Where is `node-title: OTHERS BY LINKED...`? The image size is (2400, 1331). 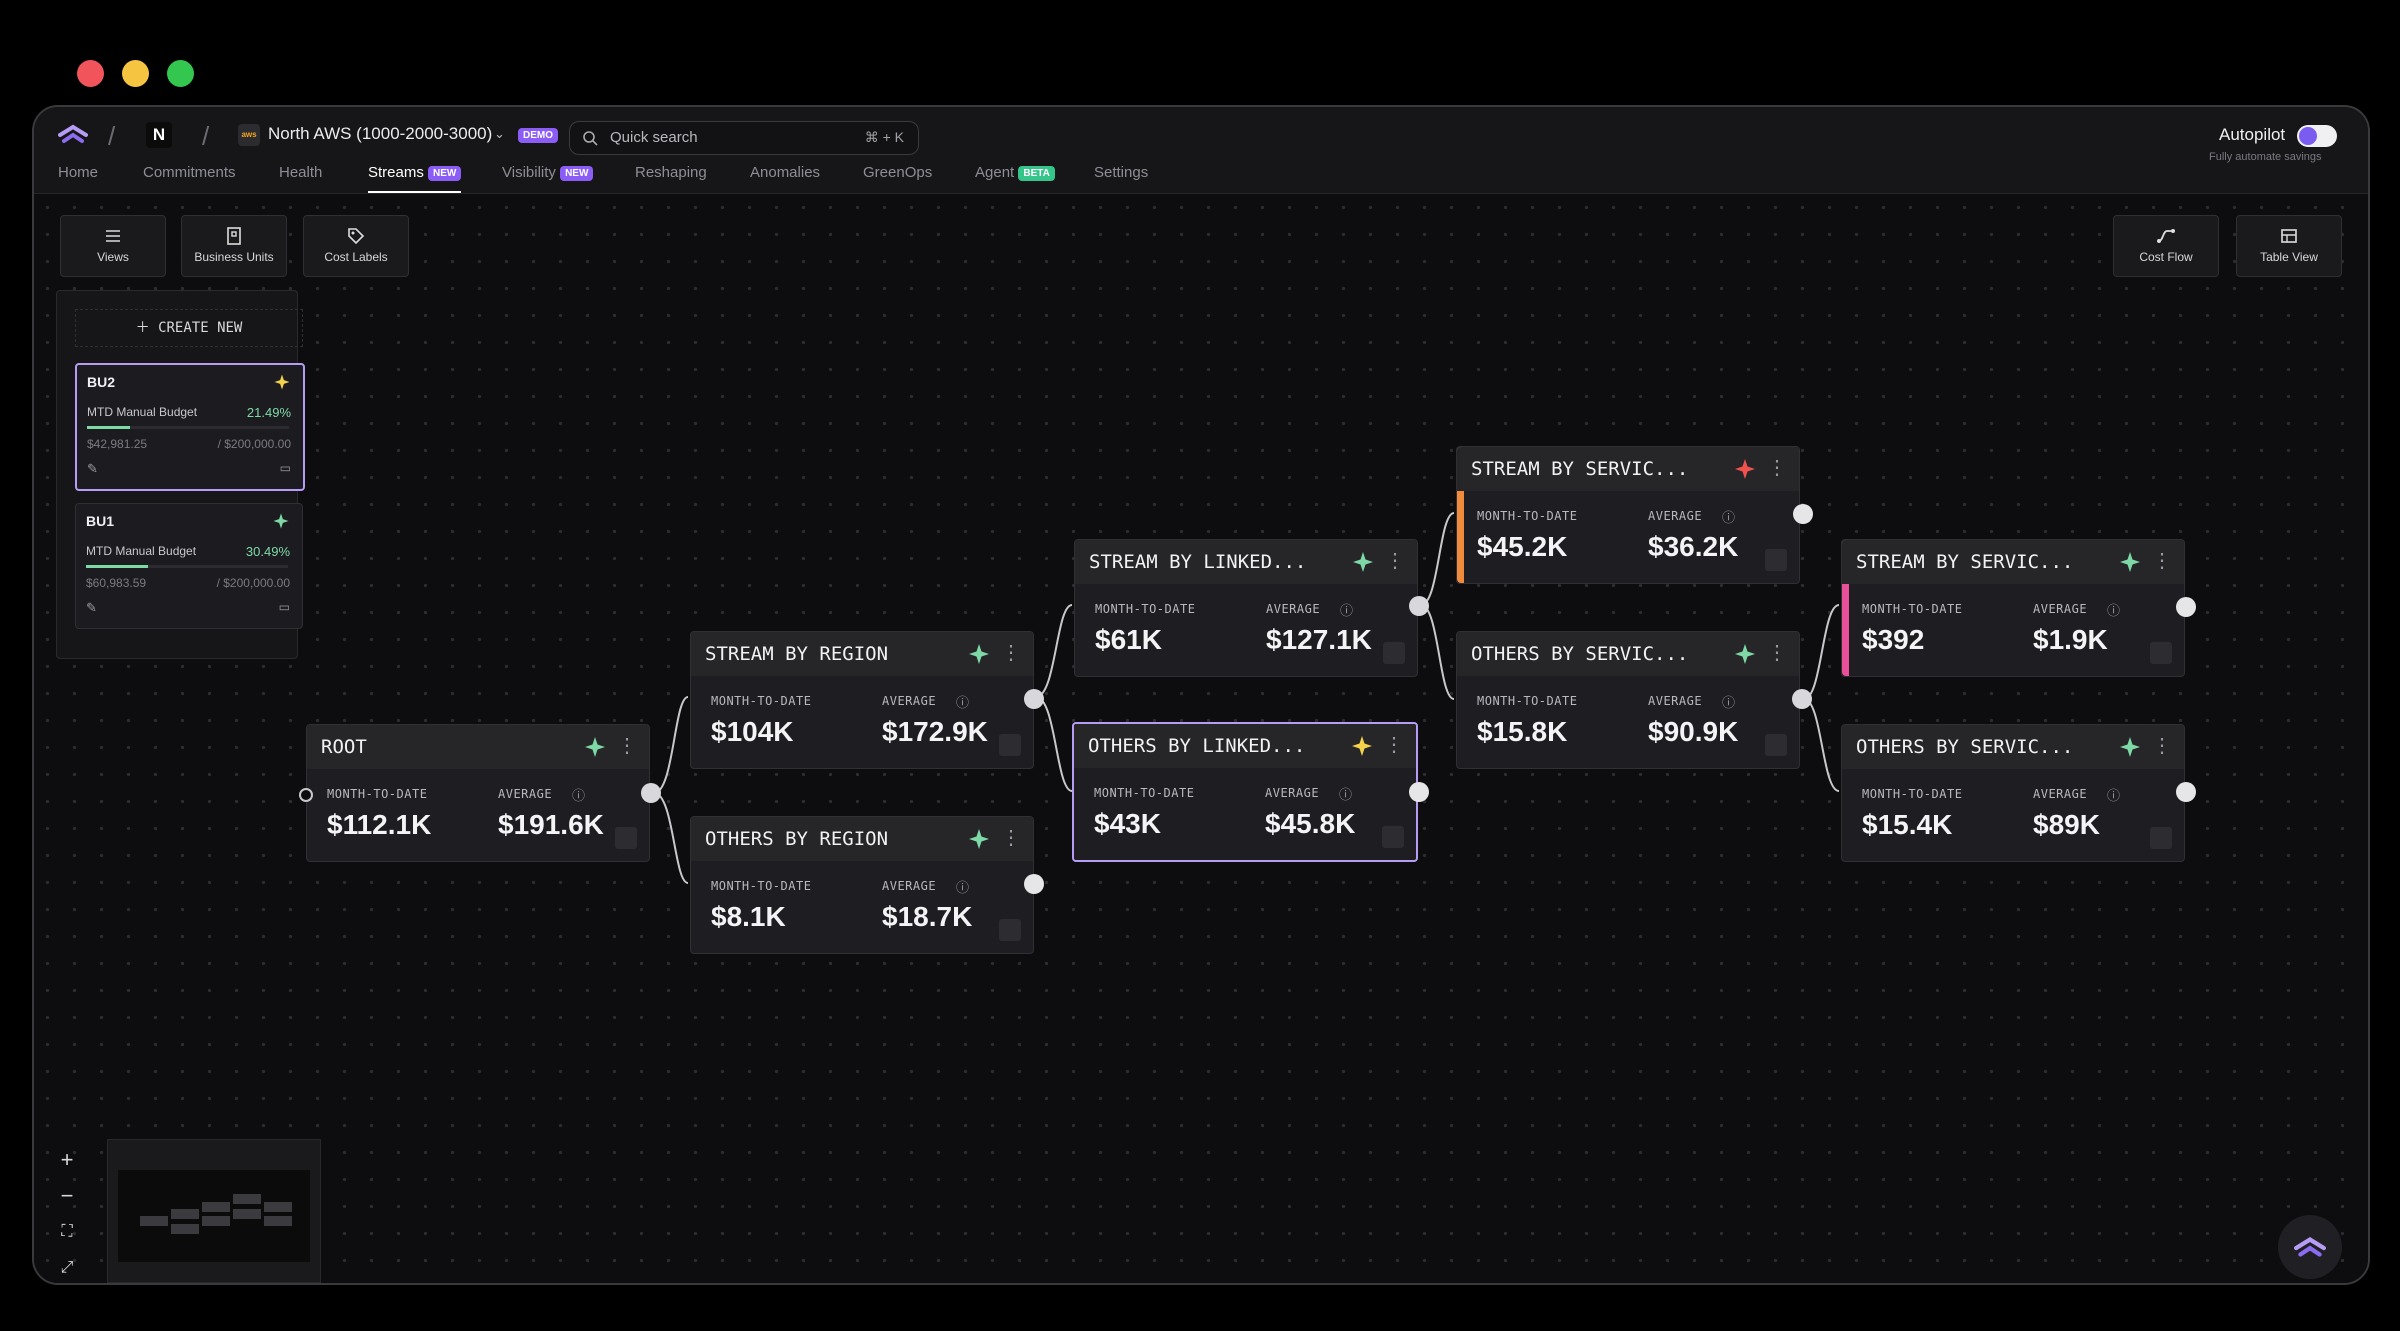
node-title: OTHERS BY LINKED... is located at coordinates (1197, 746).